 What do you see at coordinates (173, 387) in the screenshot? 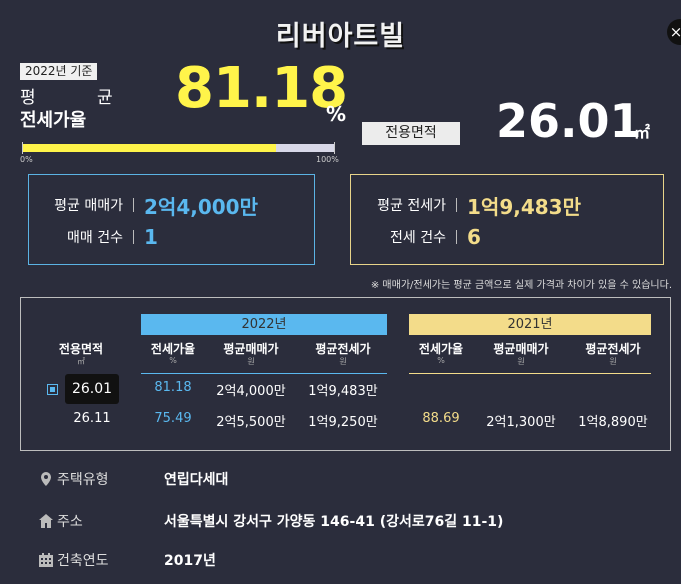
I see `table-cell: 81.18` at bounding box center [173, 387].